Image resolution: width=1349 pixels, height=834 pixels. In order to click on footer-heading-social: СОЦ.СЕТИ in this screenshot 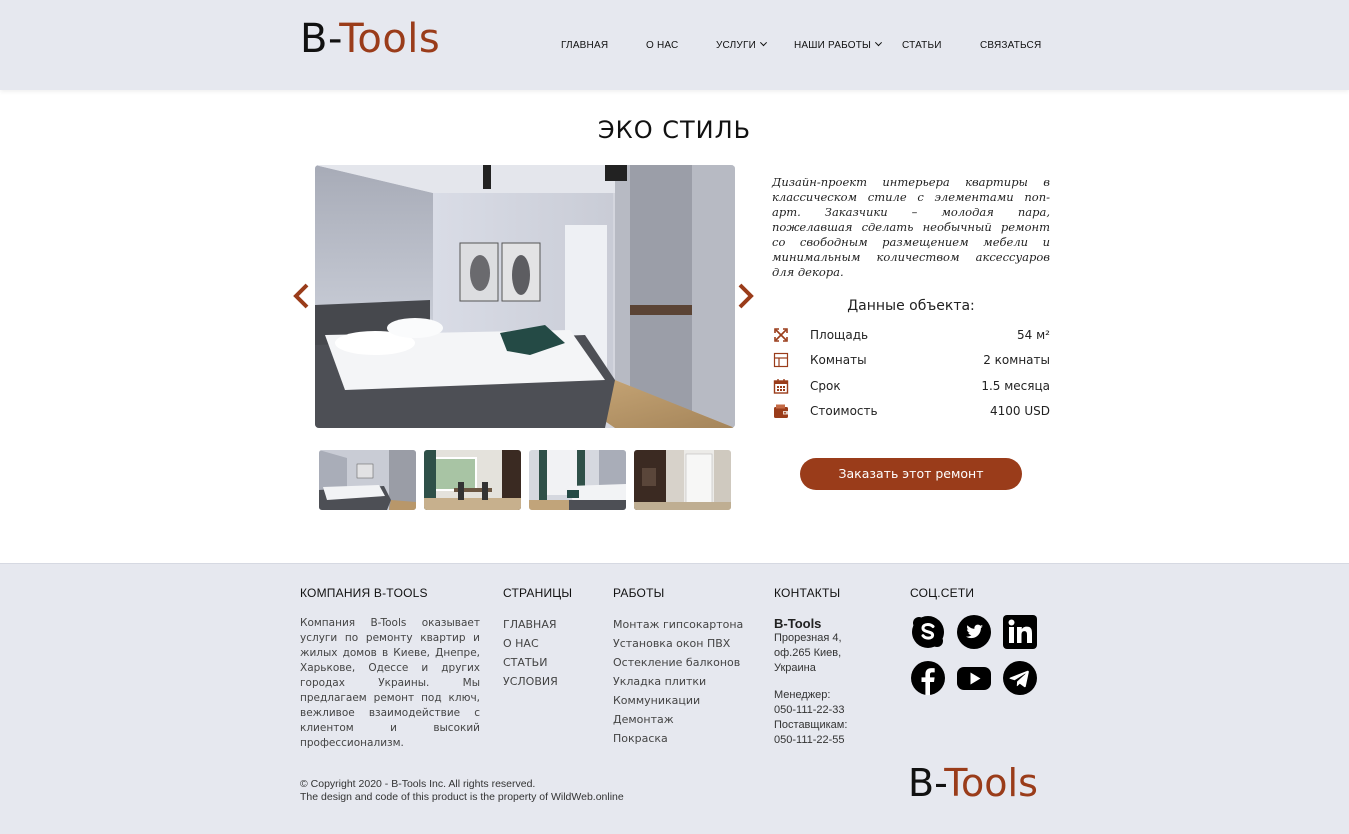, I will do `click(942, 593)`.